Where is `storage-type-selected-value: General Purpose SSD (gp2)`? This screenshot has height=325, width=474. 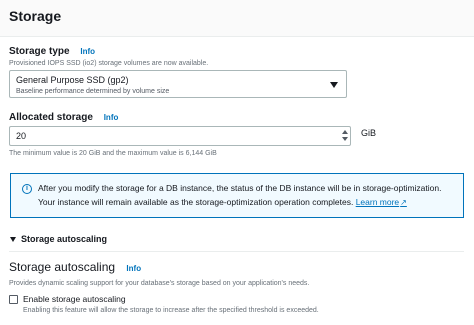 storage-type-selected-value: General Purpose SSD (gp2) is located at coordinates (72, 80).